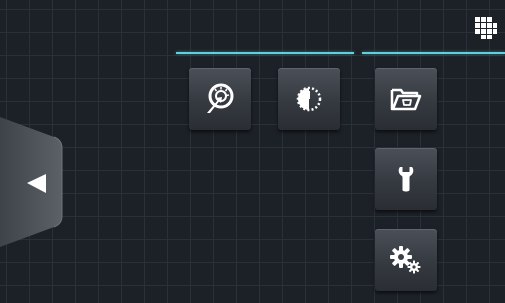  I want to click on open-folder-icon, so click(406, 99).